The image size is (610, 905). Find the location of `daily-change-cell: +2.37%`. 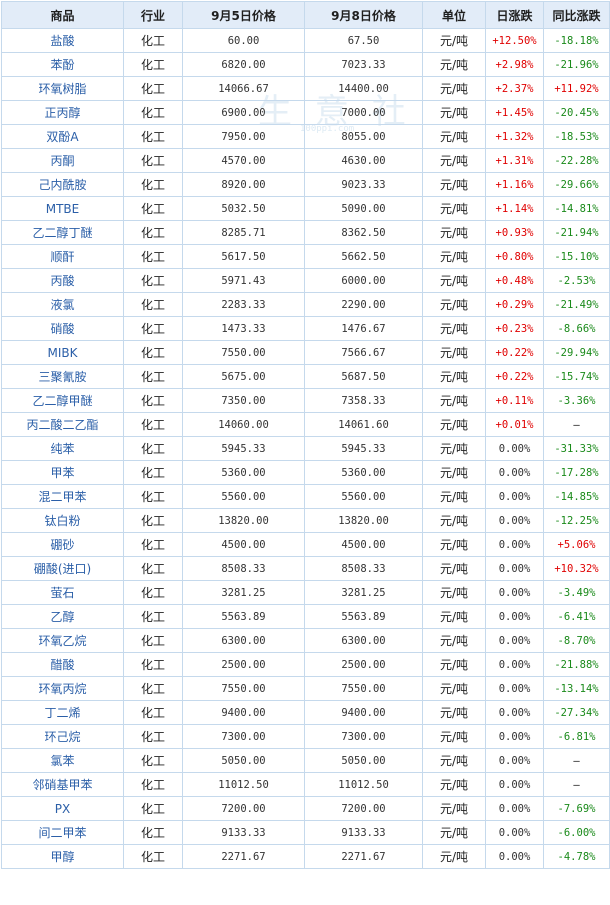

daily-change-cell: +2.37% is located at coordinates (514, 88).